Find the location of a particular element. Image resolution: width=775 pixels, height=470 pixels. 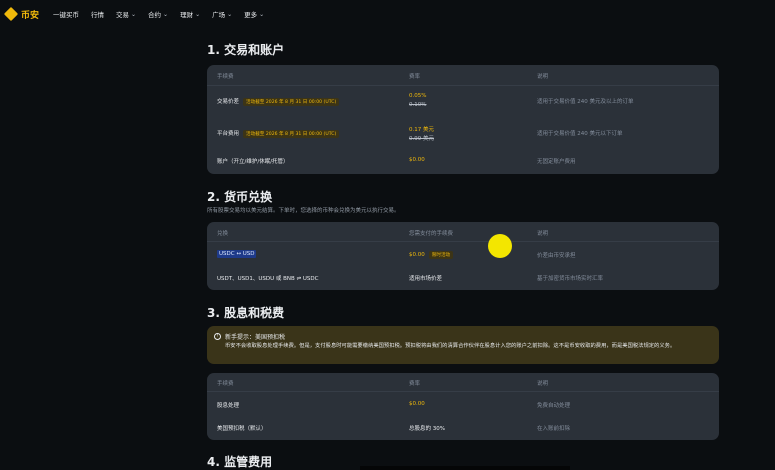

section-title-dividends-tax: 3. 股息和税费 is located at coordinates (246, 313).